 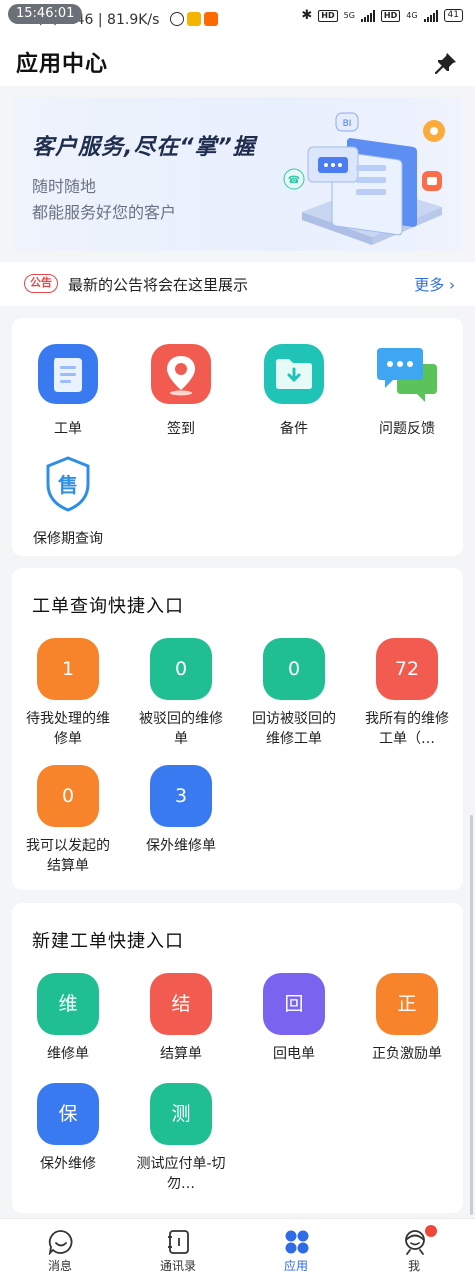 What do you see at coordinates (68, 1164) in the screenshot?
I see `create-shortcut-label: 保外维修` at bounding box center [68, 1164].